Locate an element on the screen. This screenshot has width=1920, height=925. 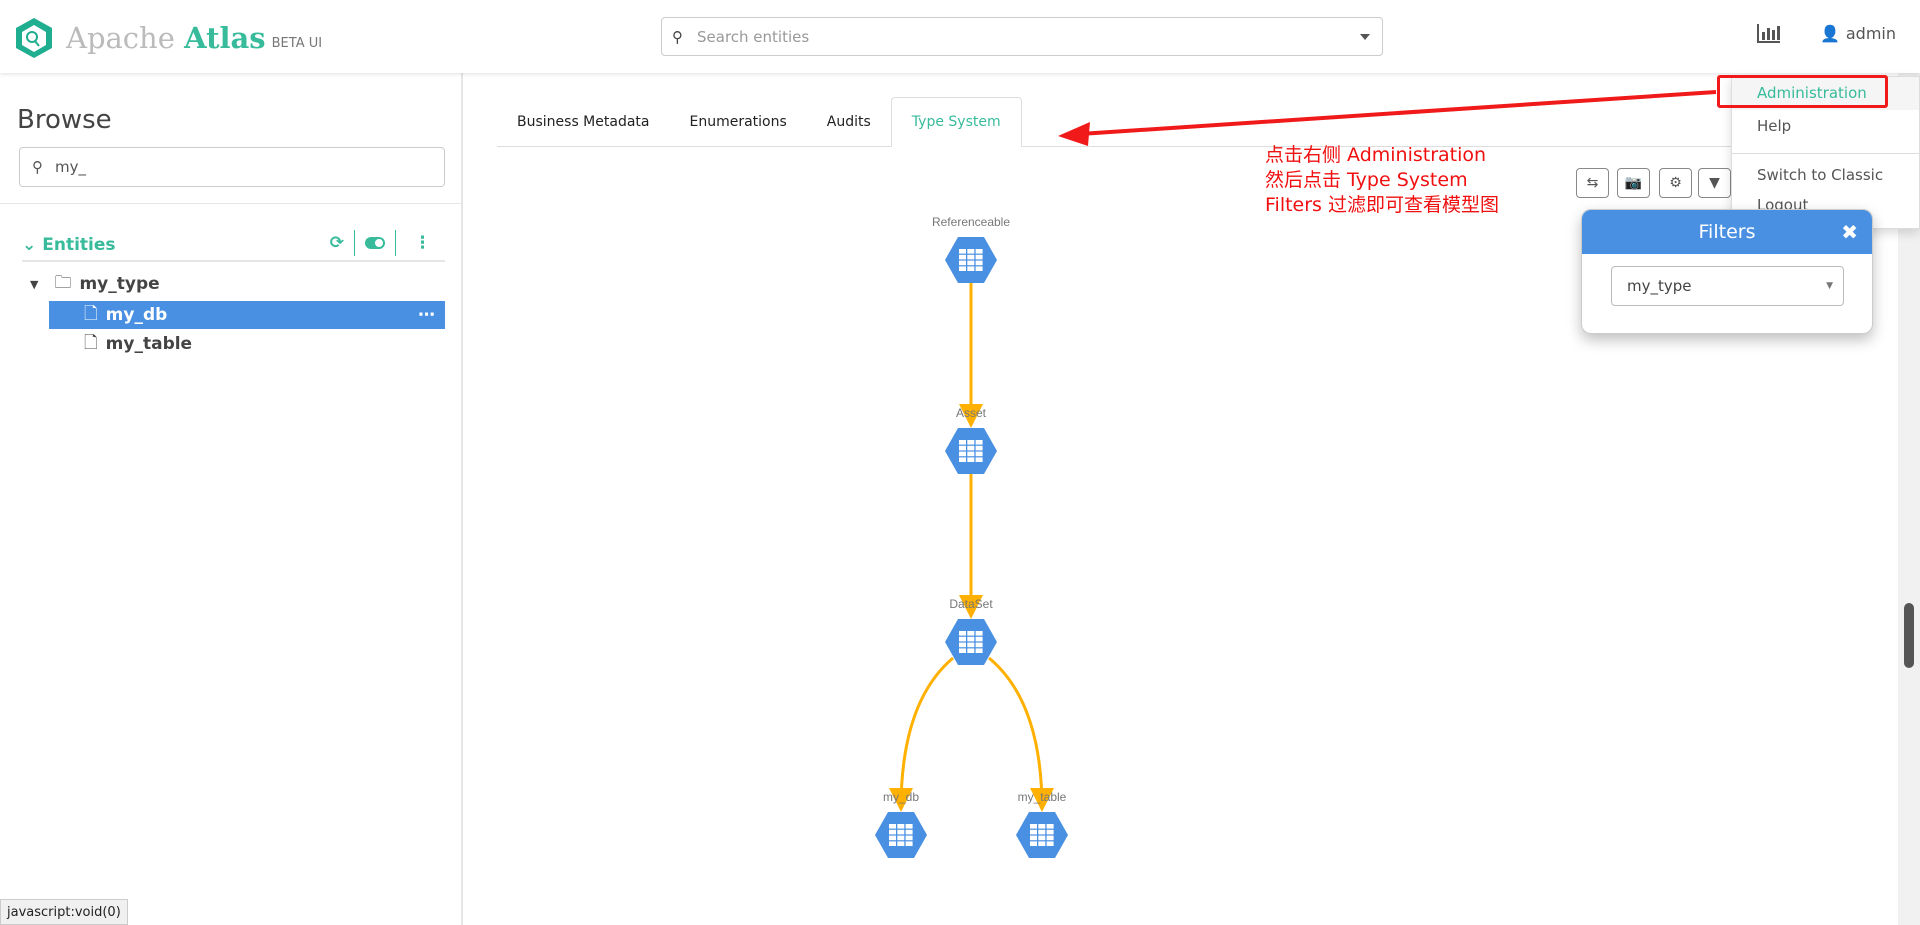
highlight-box is located at coordinates (1802, 91).